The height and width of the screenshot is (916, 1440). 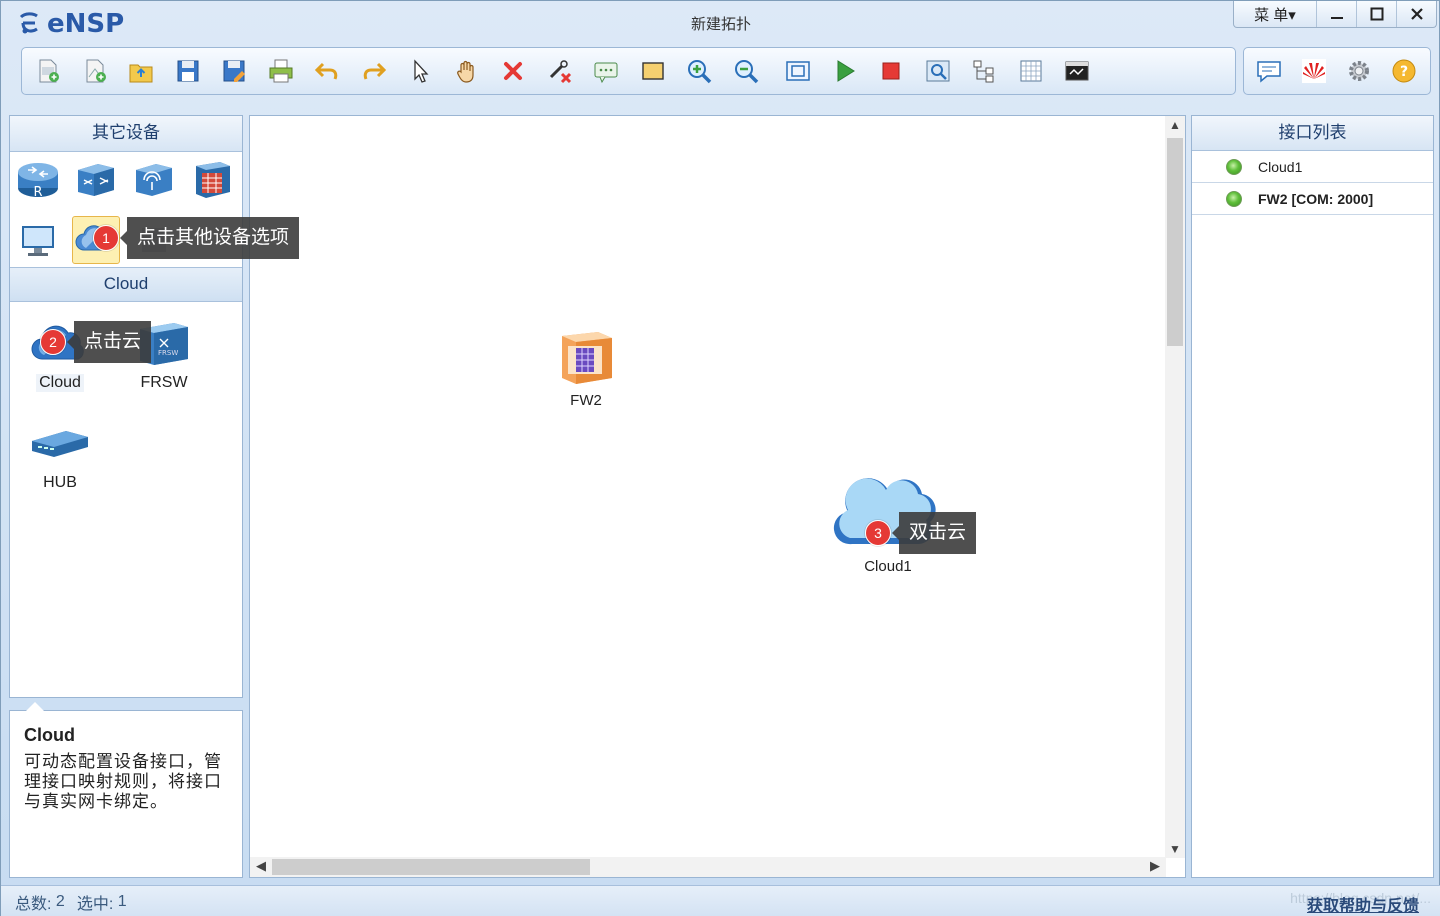 I want to click on zoom-in-button, so click(x=699, y=71).